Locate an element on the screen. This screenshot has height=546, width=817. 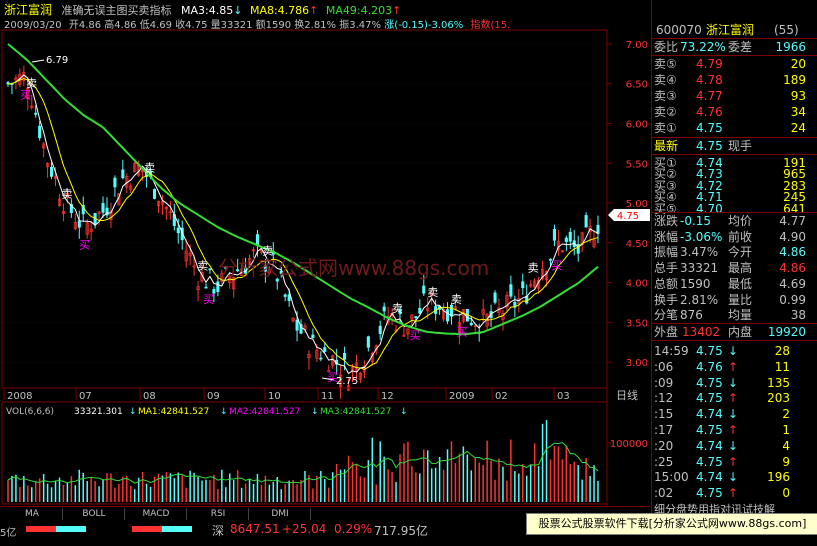
weibi-value: 73.22% is located at coordinates (703, 47).